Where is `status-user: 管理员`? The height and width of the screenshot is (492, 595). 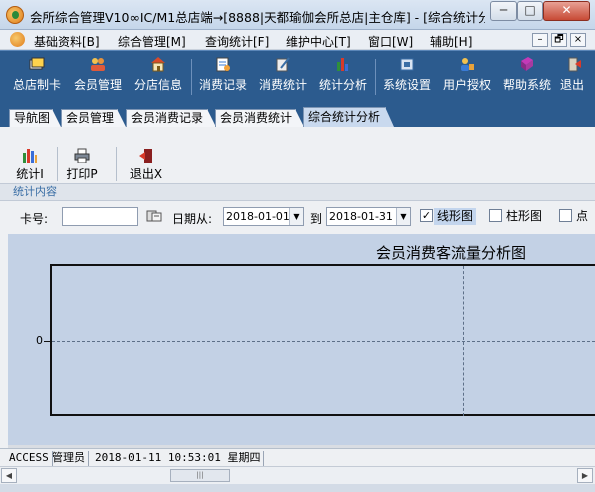
status-user: 管理员 is located at coordinates (69, 458).